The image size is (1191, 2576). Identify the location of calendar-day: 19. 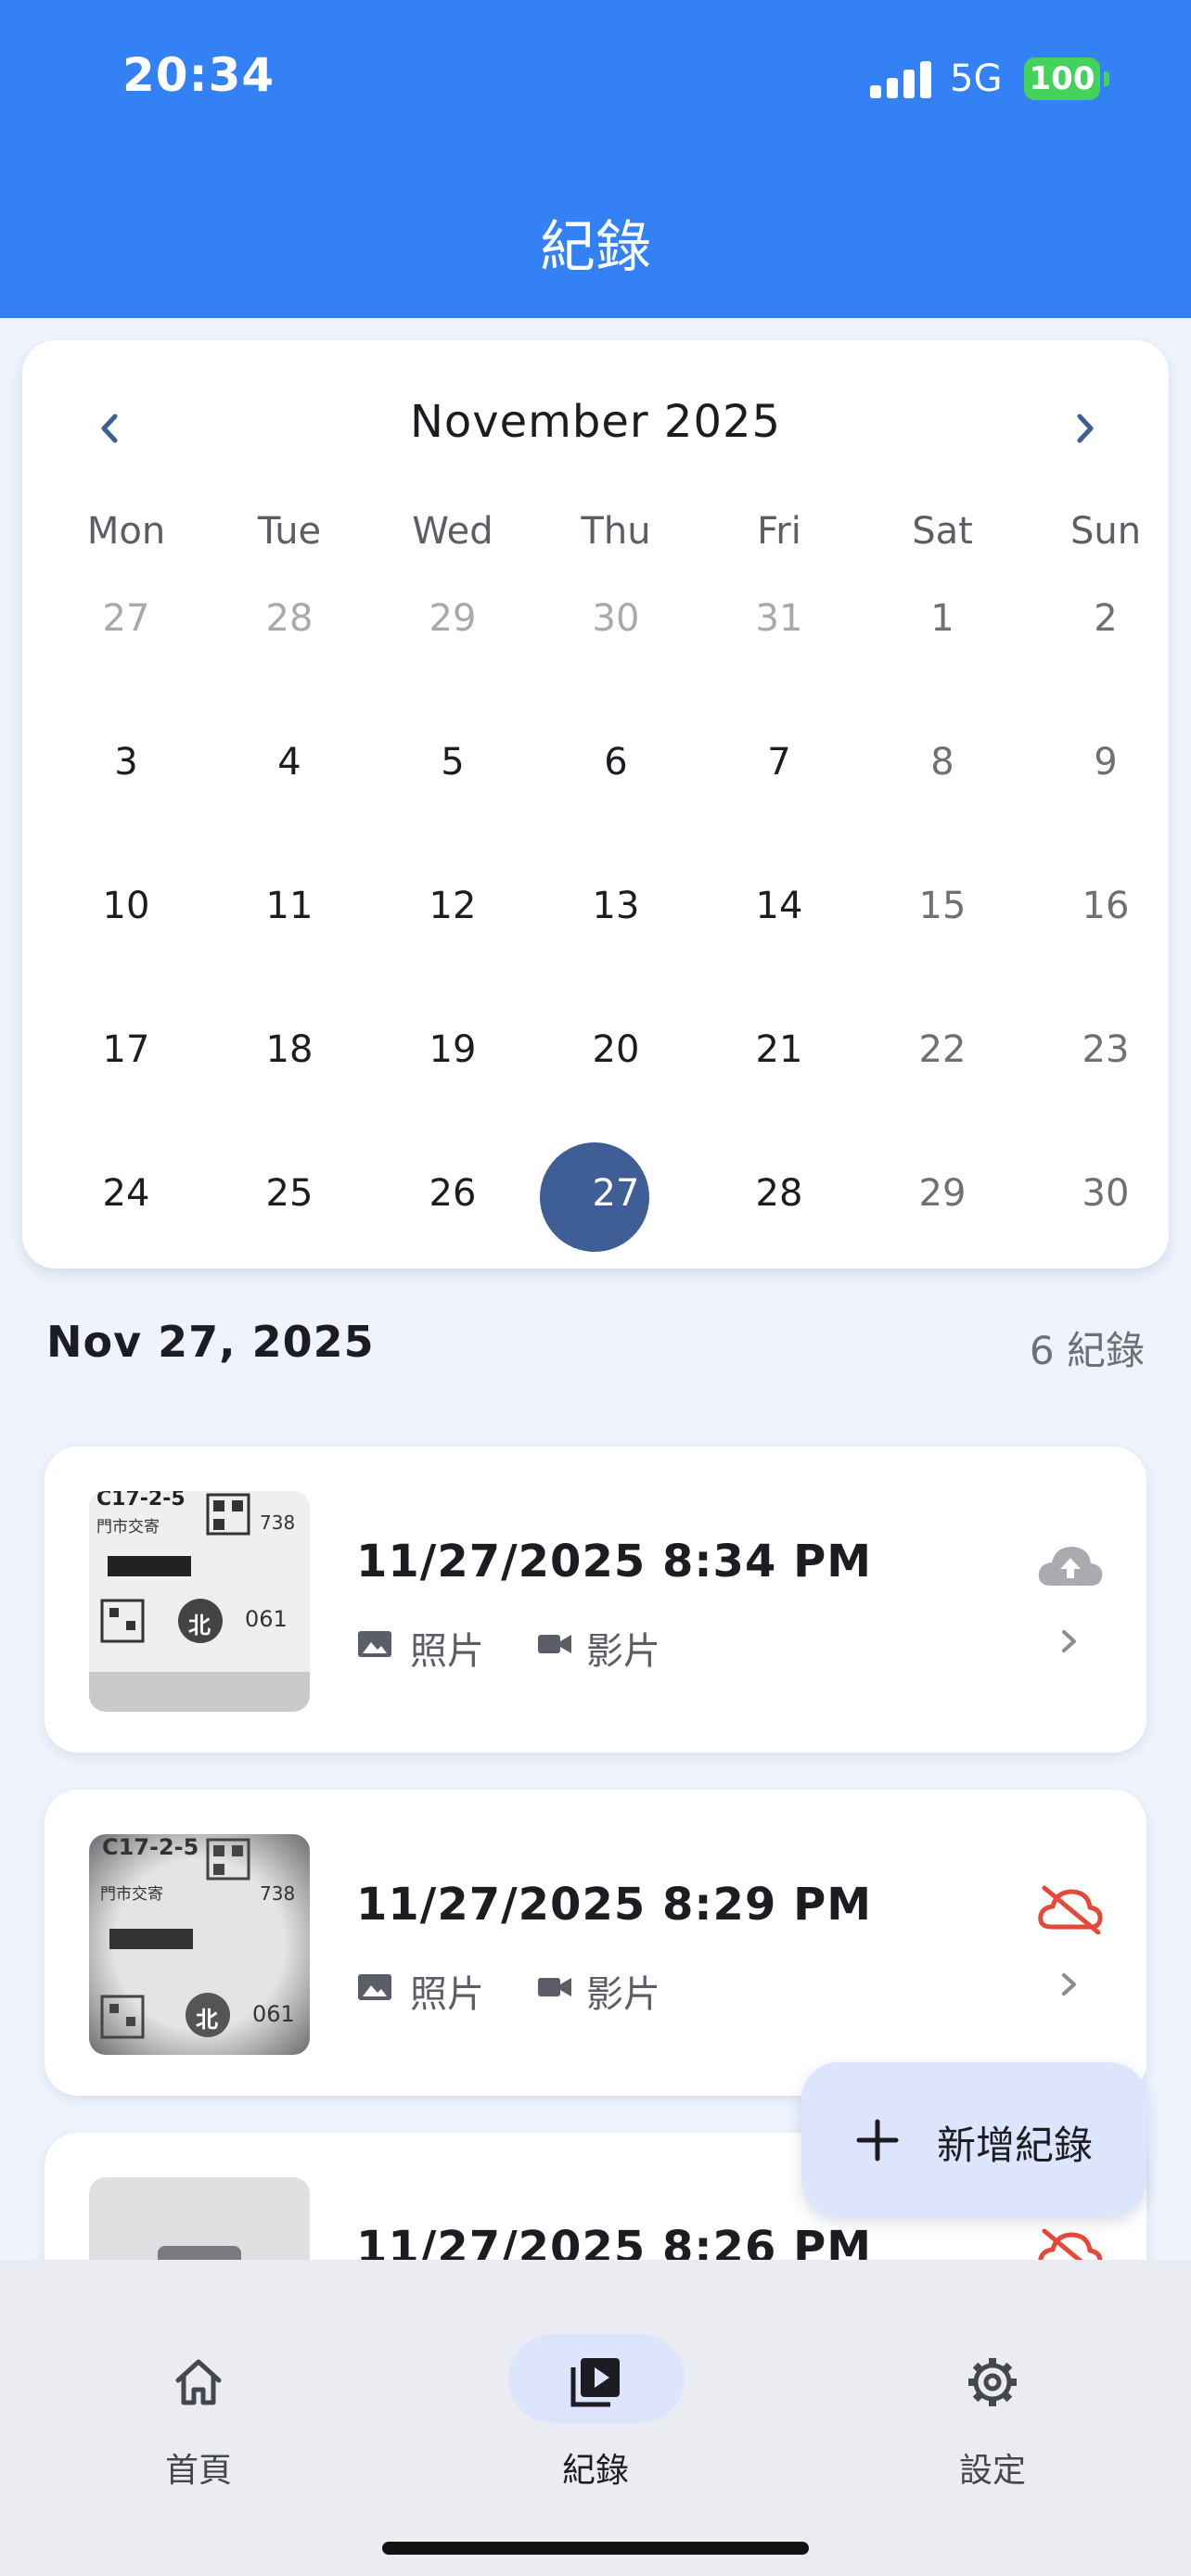
(452, 1049).